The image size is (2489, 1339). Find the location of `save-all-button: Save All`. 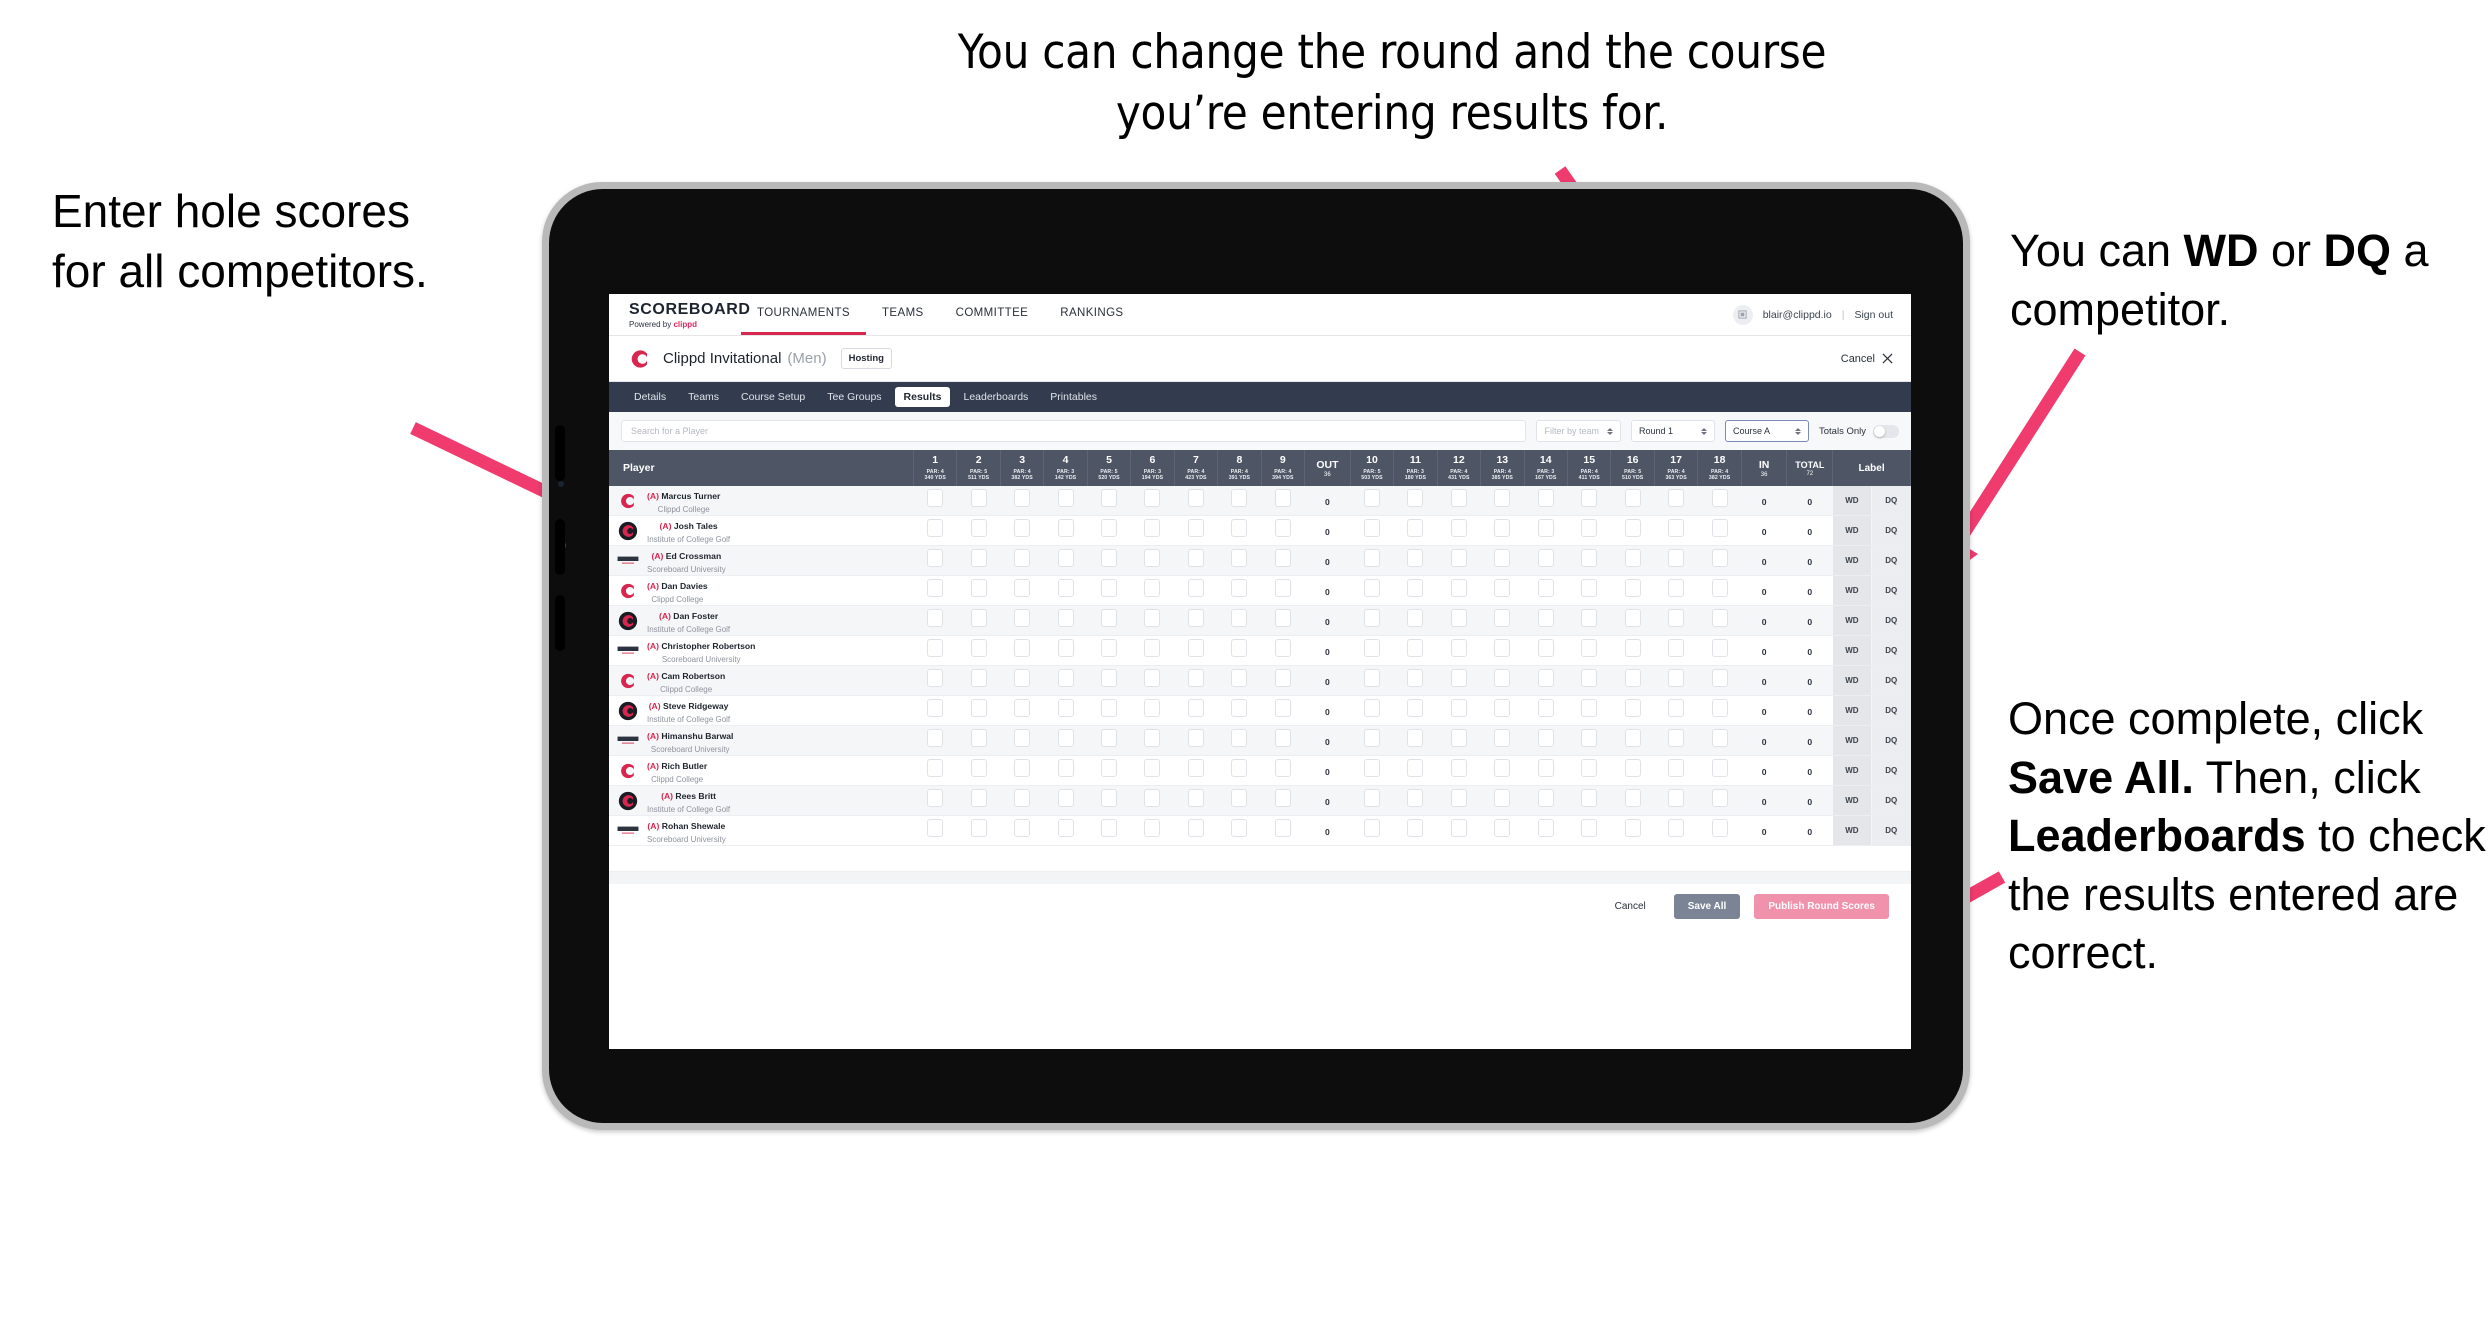

save-all-button: Save All is located at coordinates (1707, 906).